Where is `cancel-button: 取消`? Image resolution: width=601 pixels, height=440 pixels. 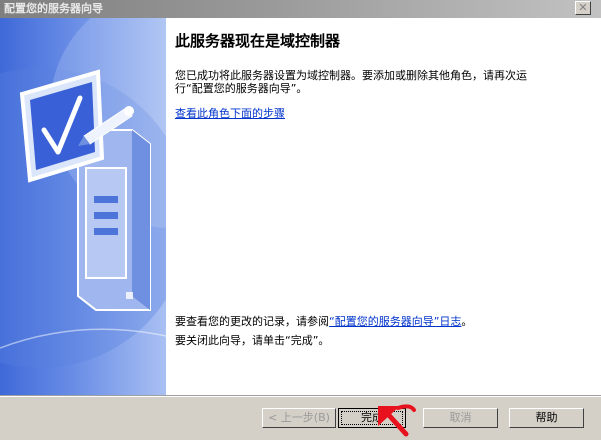
cancel-button: 取消 is located at coordinates (460, 418).